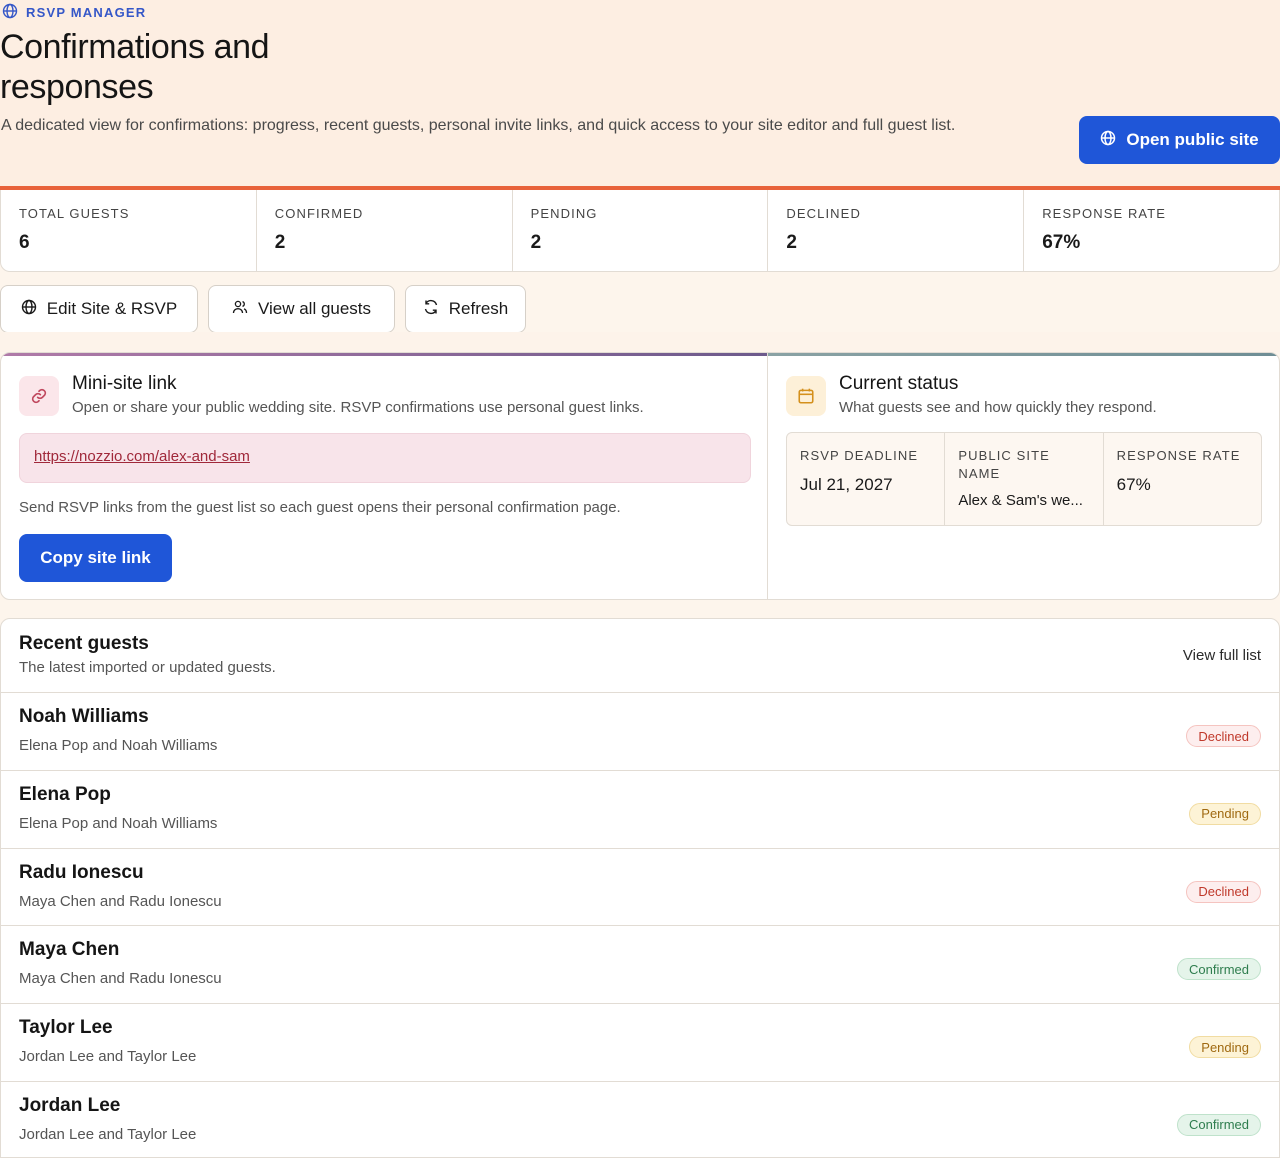  I want to click on view-full-list-link: View full list, so click(1222, 655).